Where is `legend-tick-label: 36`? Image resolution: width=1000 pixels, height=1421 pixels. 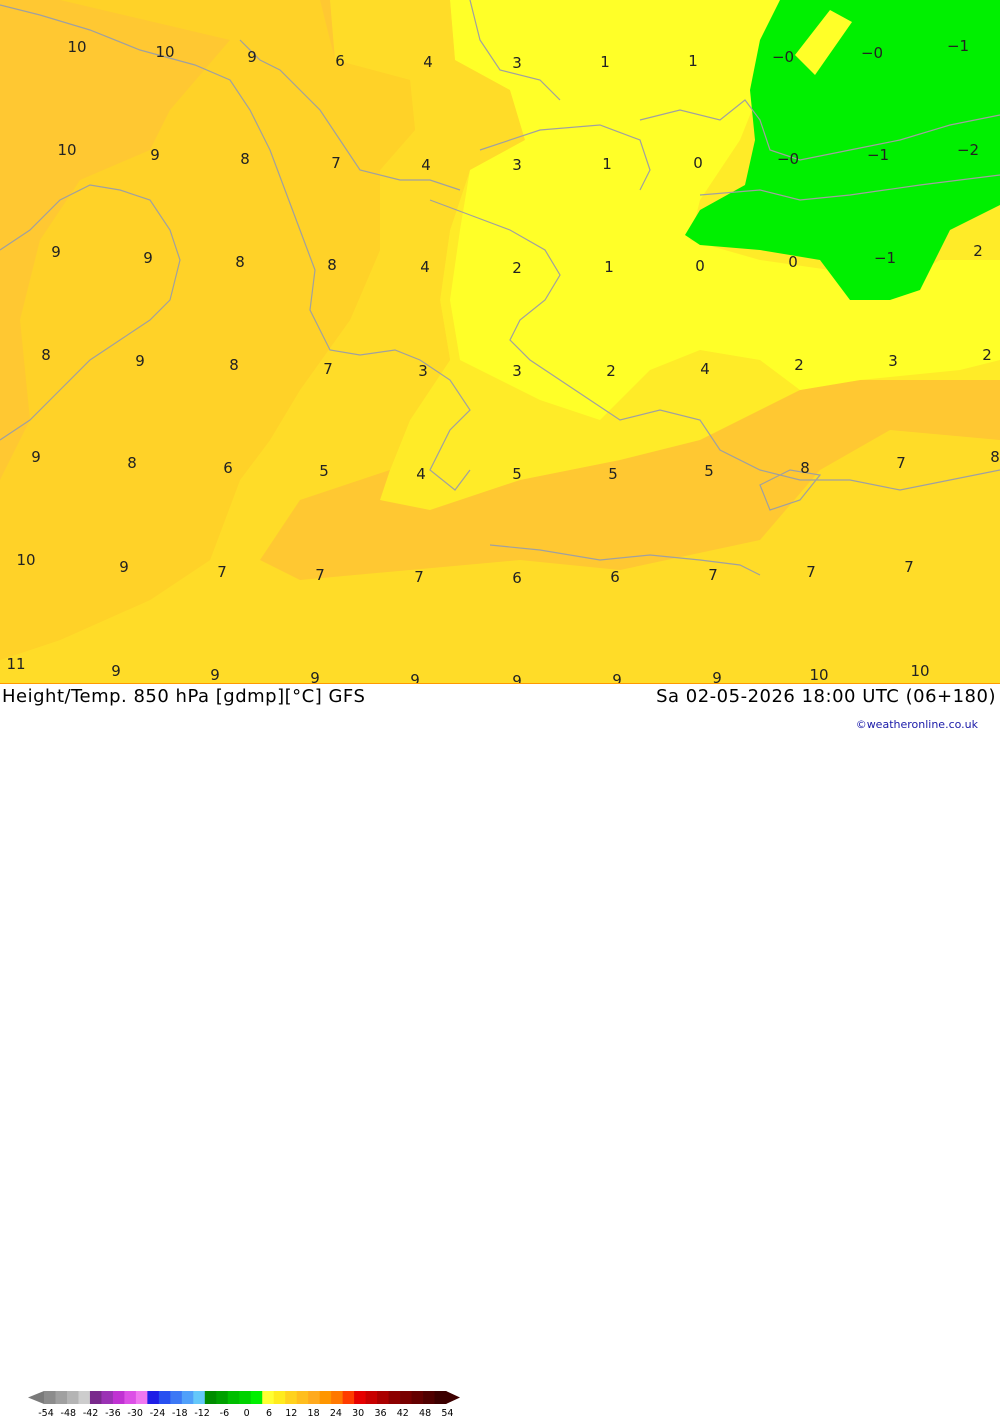 legend-tick-label: 36 is located at coordinates (380, 1412).